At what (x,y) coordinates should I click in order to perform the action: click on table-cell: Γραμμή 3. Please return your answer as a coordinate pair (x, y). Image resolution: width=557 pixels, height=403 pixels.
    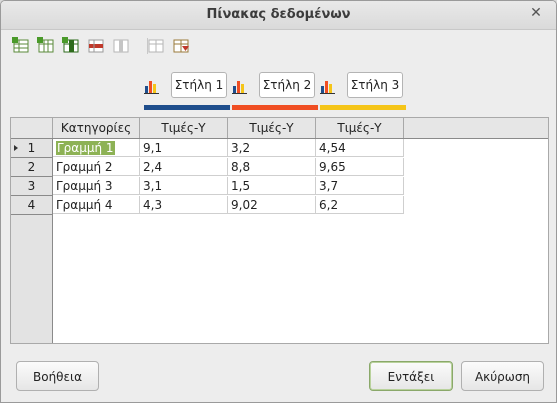
    Looking at the image, I should click on (96, 186).